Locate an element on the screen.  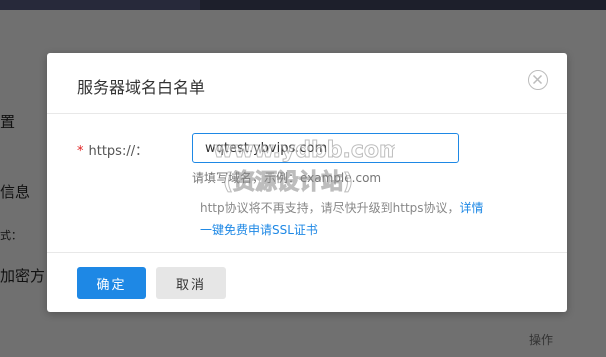
background-text-mode: 式： is located at coordinates (11, 235).